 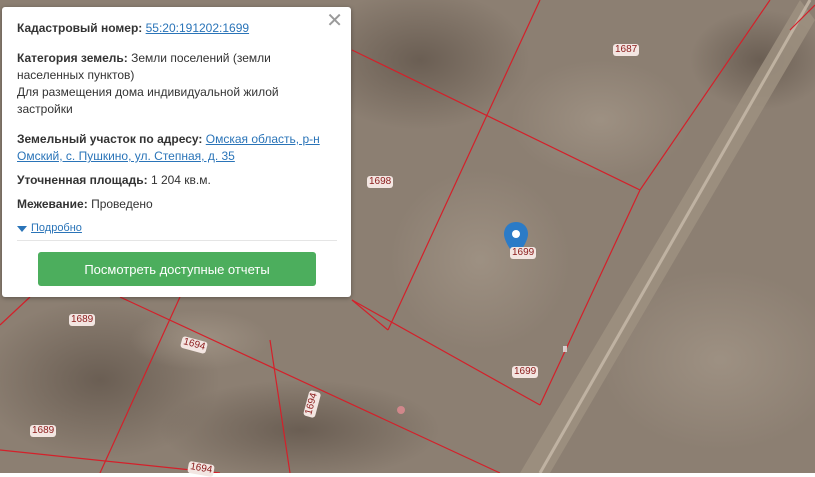 I want to click on view-reports-button: Посмотреть доступные отчеты, so click(x=177, y=269).